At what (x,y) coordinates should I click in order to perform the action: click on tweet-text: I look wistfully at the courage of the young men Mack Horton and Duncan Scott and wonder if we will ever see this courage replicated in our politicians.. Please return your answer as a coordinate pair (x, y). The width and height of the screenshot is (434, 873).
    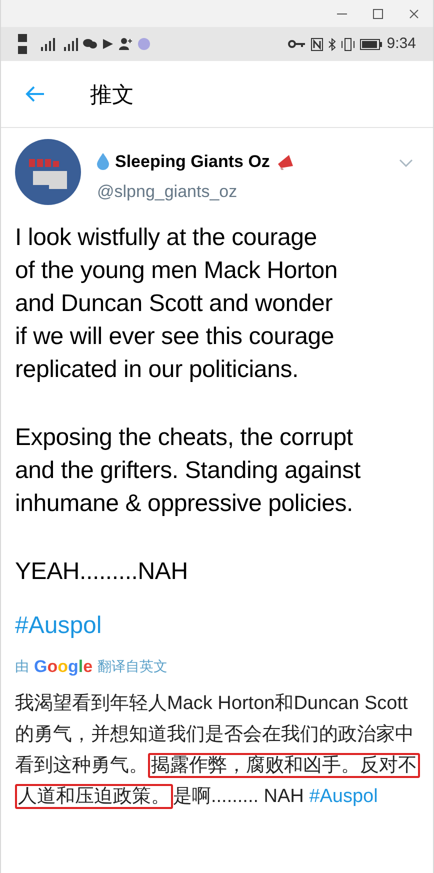
    Looking at the image, I should click on (177, 304).